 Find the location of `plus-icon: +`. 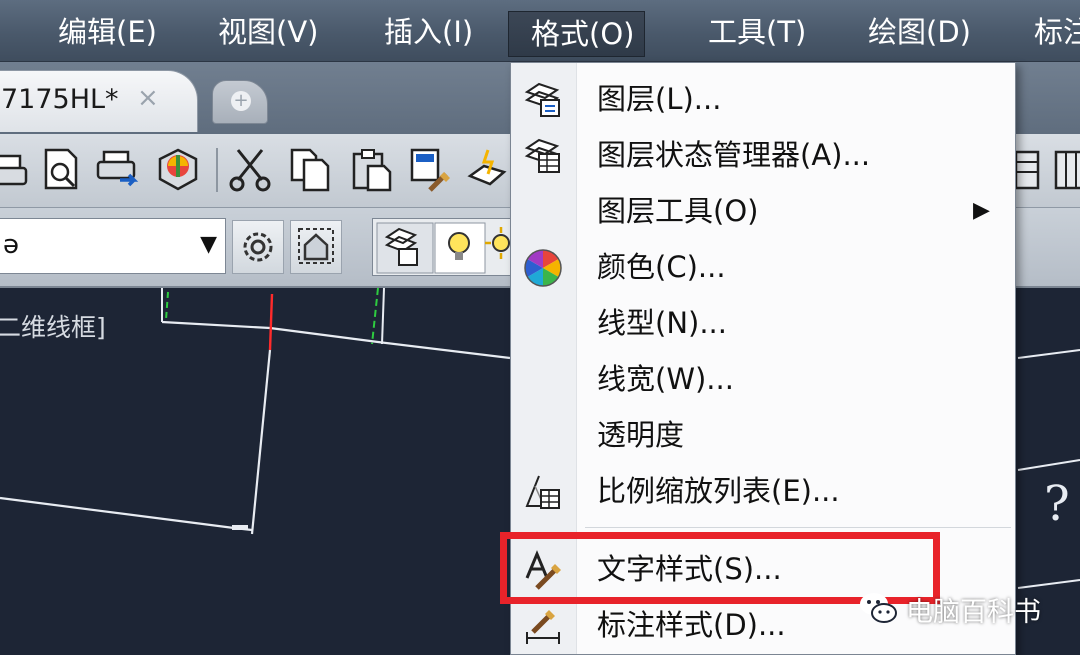

plus-icon: + is located at coordinates (241, 101).